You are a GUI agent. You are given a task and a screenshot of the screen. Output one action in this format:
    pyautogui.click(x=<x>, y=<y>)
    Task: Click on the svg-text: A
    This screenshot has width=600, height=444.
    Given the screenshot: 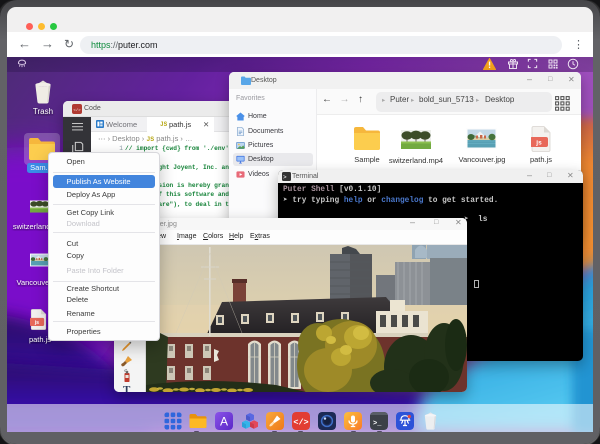 What is the action you would take?
    pyautogui.click(x=223, y=422)
    